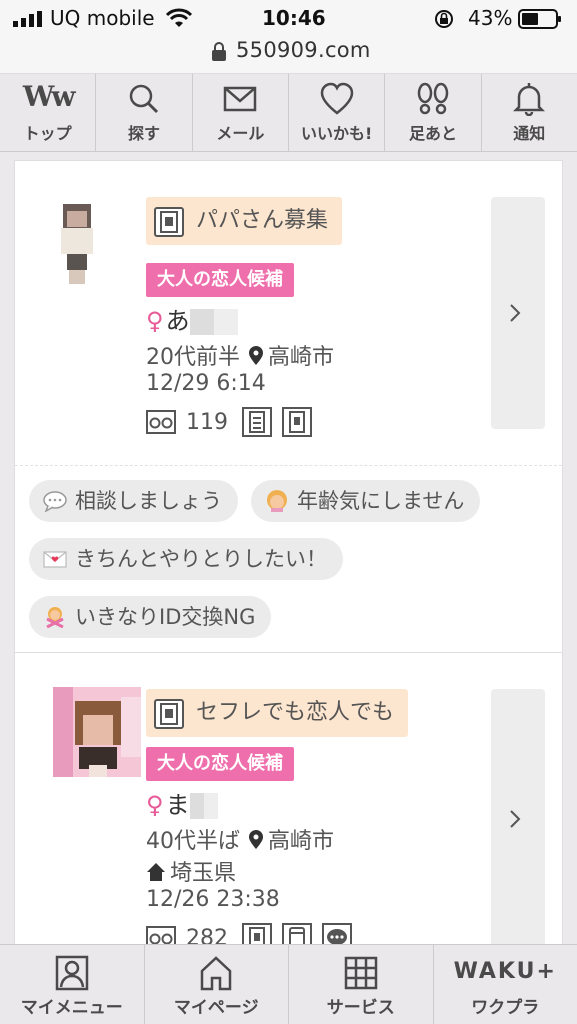 The image size is (577, 1024). I want to click on post-category: パパさん募集, so click(244, 221).